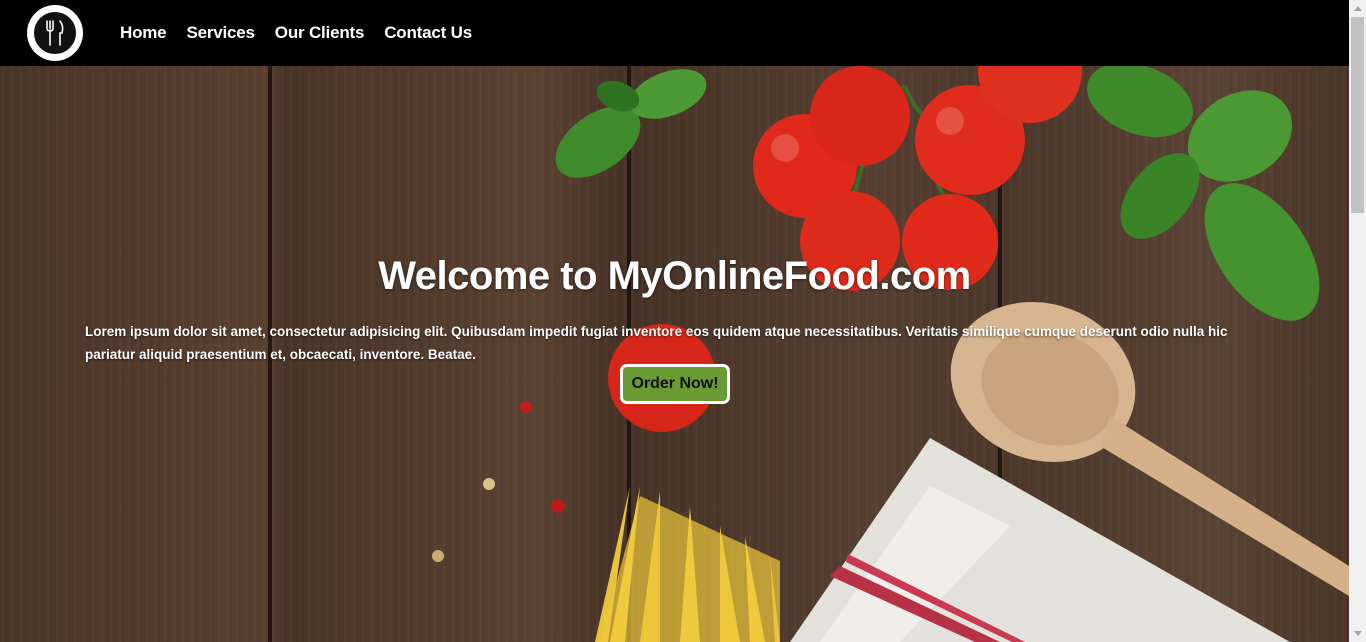 The height and width of the screenshot is (642, 1366). Describe the element at coordinates (674, 33) in the screenshot. I see `navbar: Home Services Our Clients Contact Us` at that location.